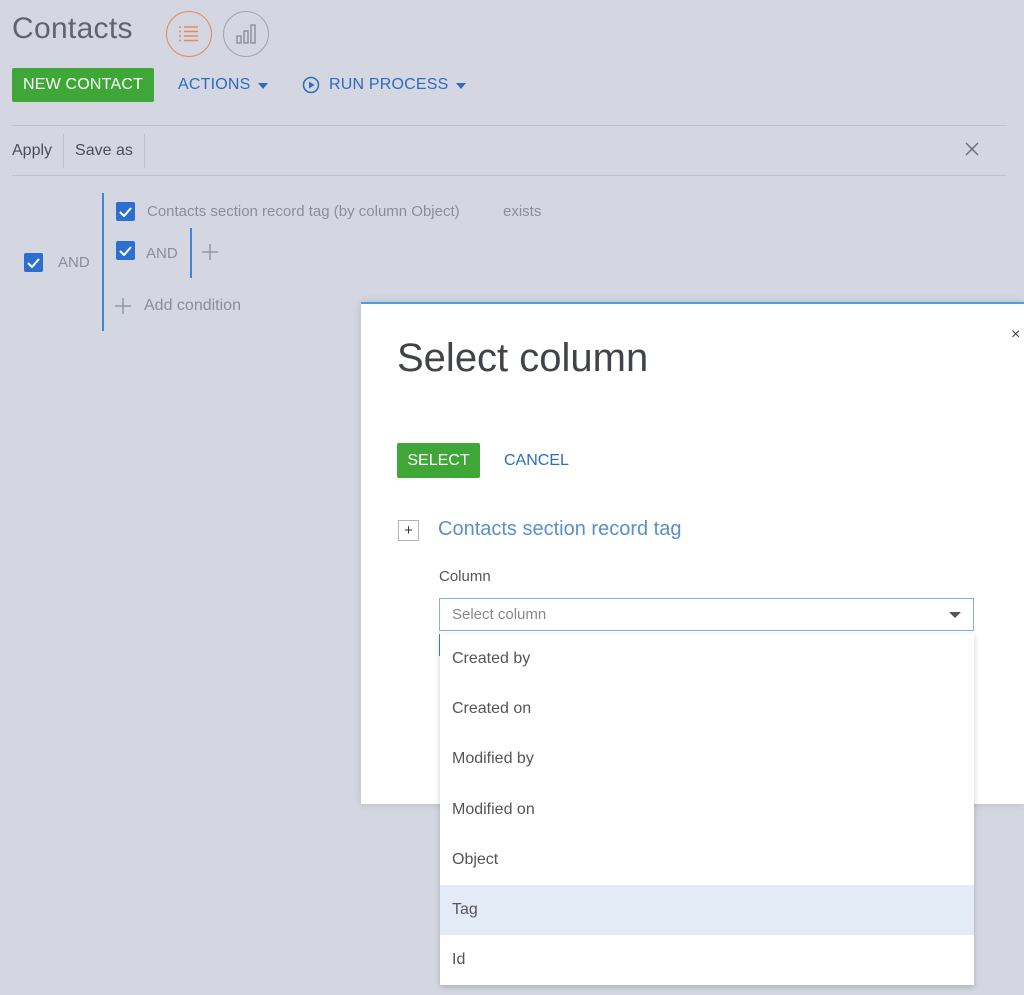  I want to click on expand-icon: +, so click(408, 530).